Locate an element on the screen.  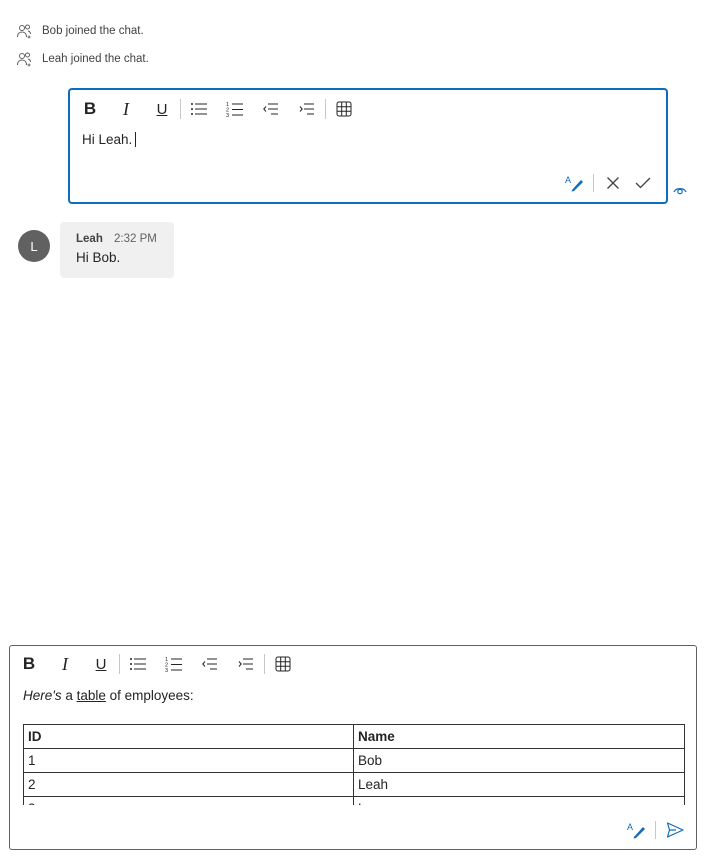
system-message: Bob joined the chat. is located at coordinates (80, 31).